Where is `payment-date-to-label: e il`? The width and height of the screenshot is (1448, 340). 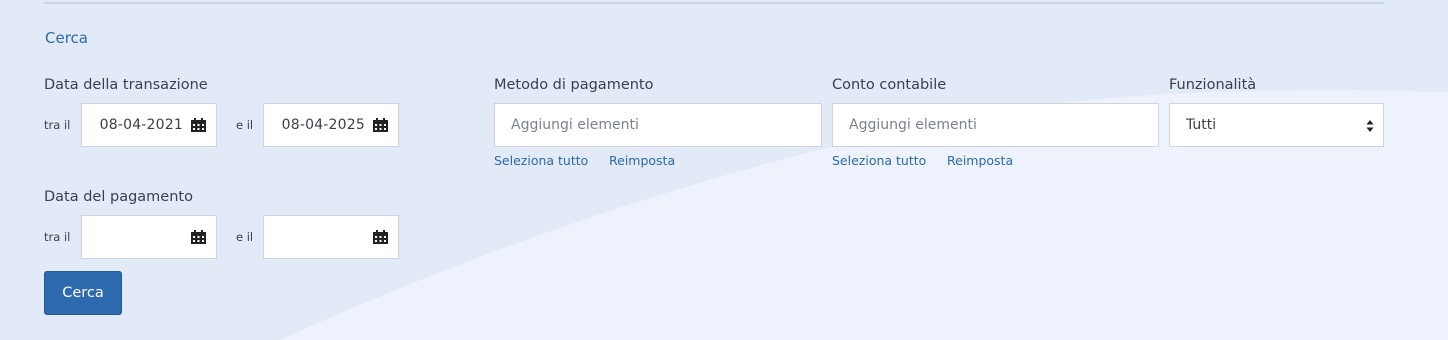
payment-date-to-label: e il is located at coordinates (245, 237).